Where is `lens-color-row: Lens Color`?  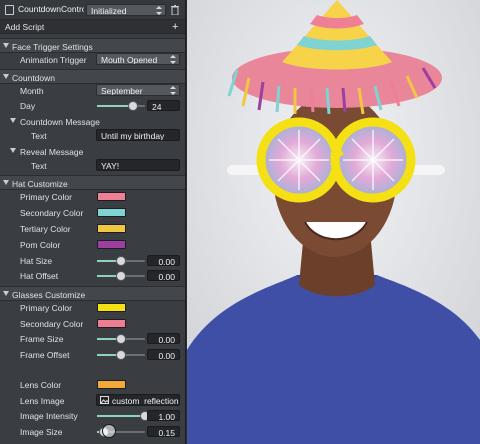
lens-color-row: Lens Color is located at coordinates (92, 384).